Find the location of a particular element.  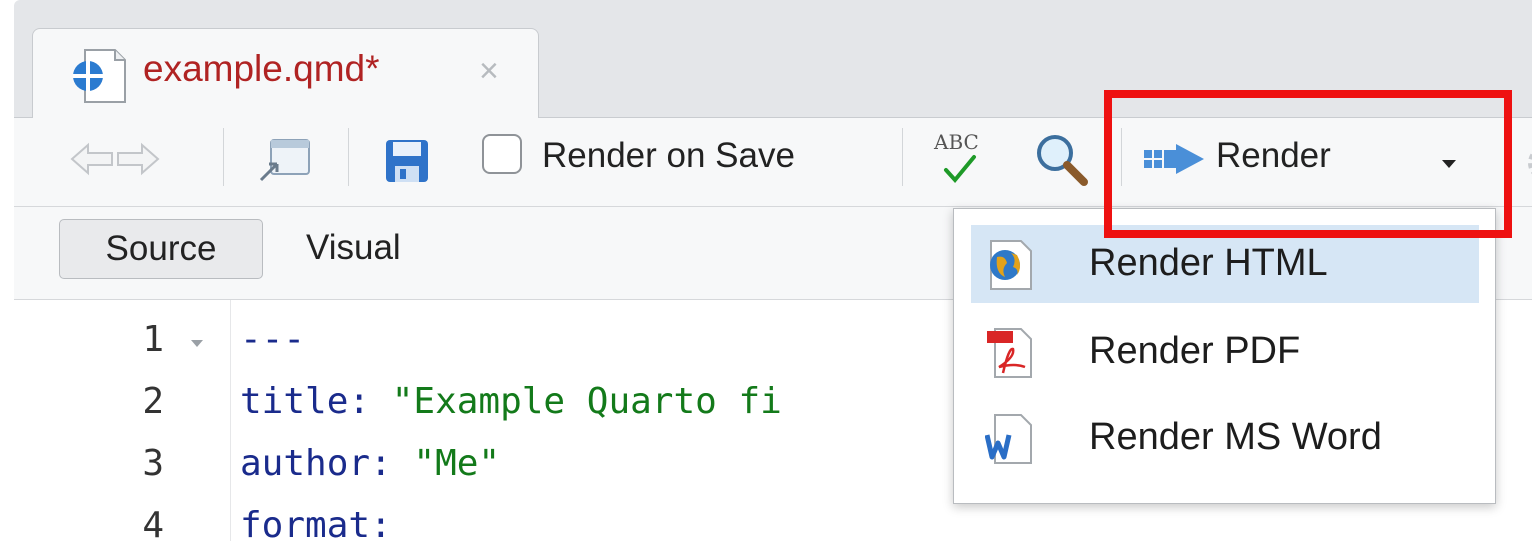

code-token: --- is located at coordinates (273, 339).